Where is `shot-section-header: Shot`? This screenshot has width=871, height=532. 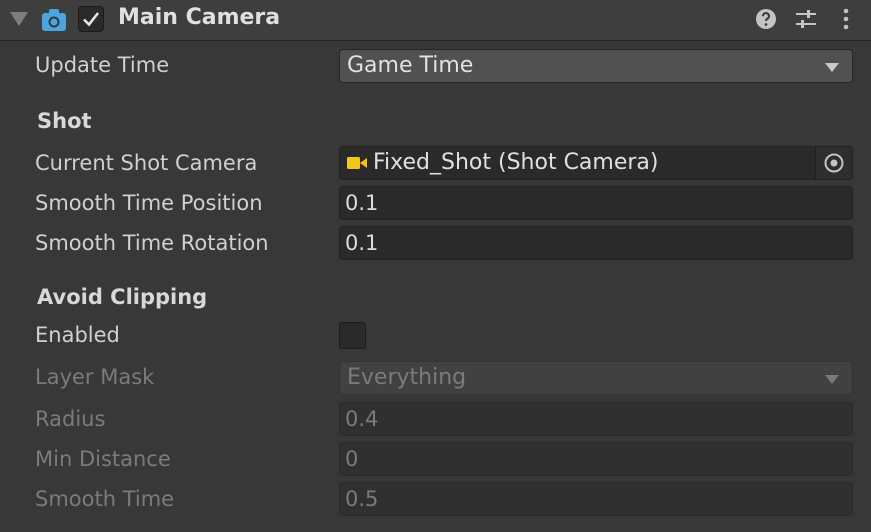
shot-section-header: Shot is located at coordinates (64, 121).